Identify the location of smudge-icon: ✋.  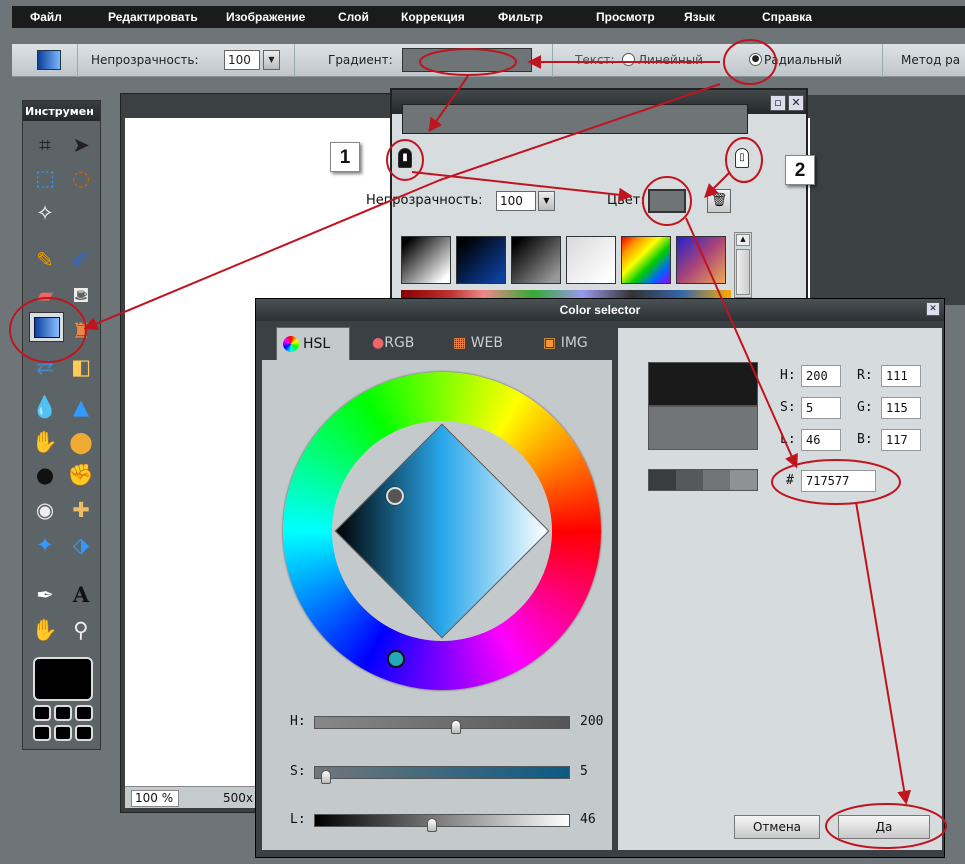
(45, 442).